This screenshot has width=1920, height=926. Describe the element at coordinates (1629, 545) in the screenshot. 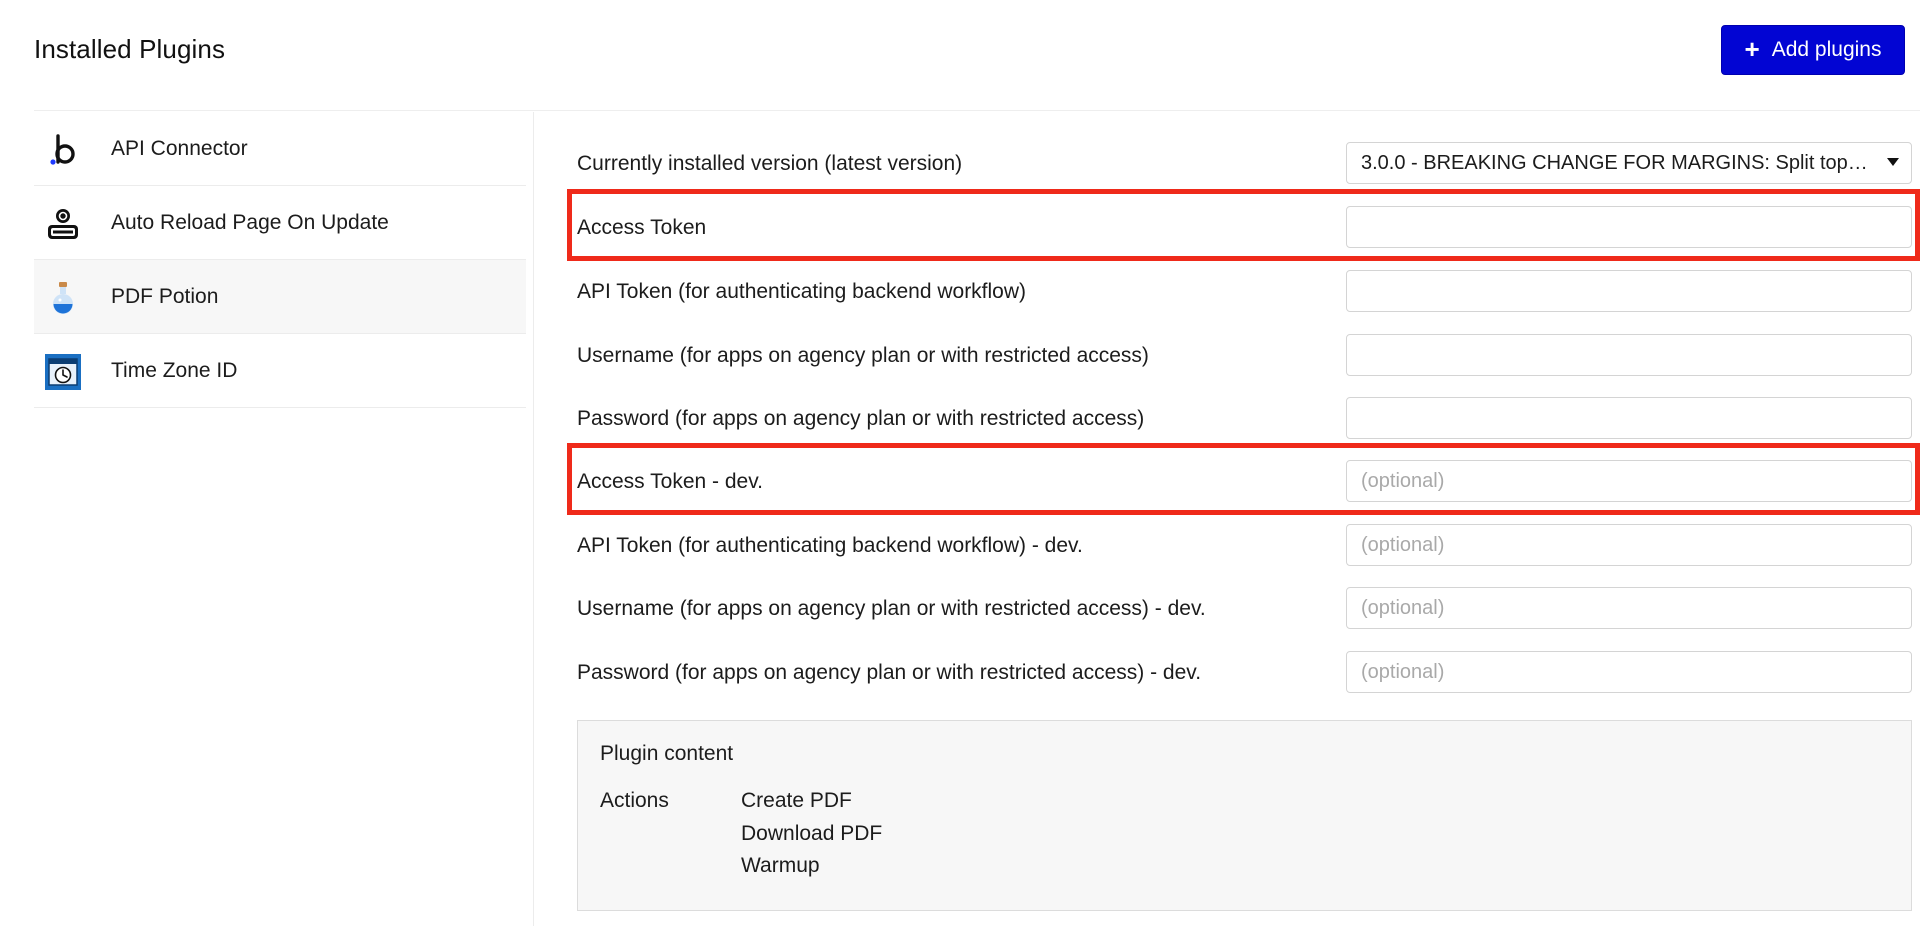

I see `api-token-dev-input` at that location.